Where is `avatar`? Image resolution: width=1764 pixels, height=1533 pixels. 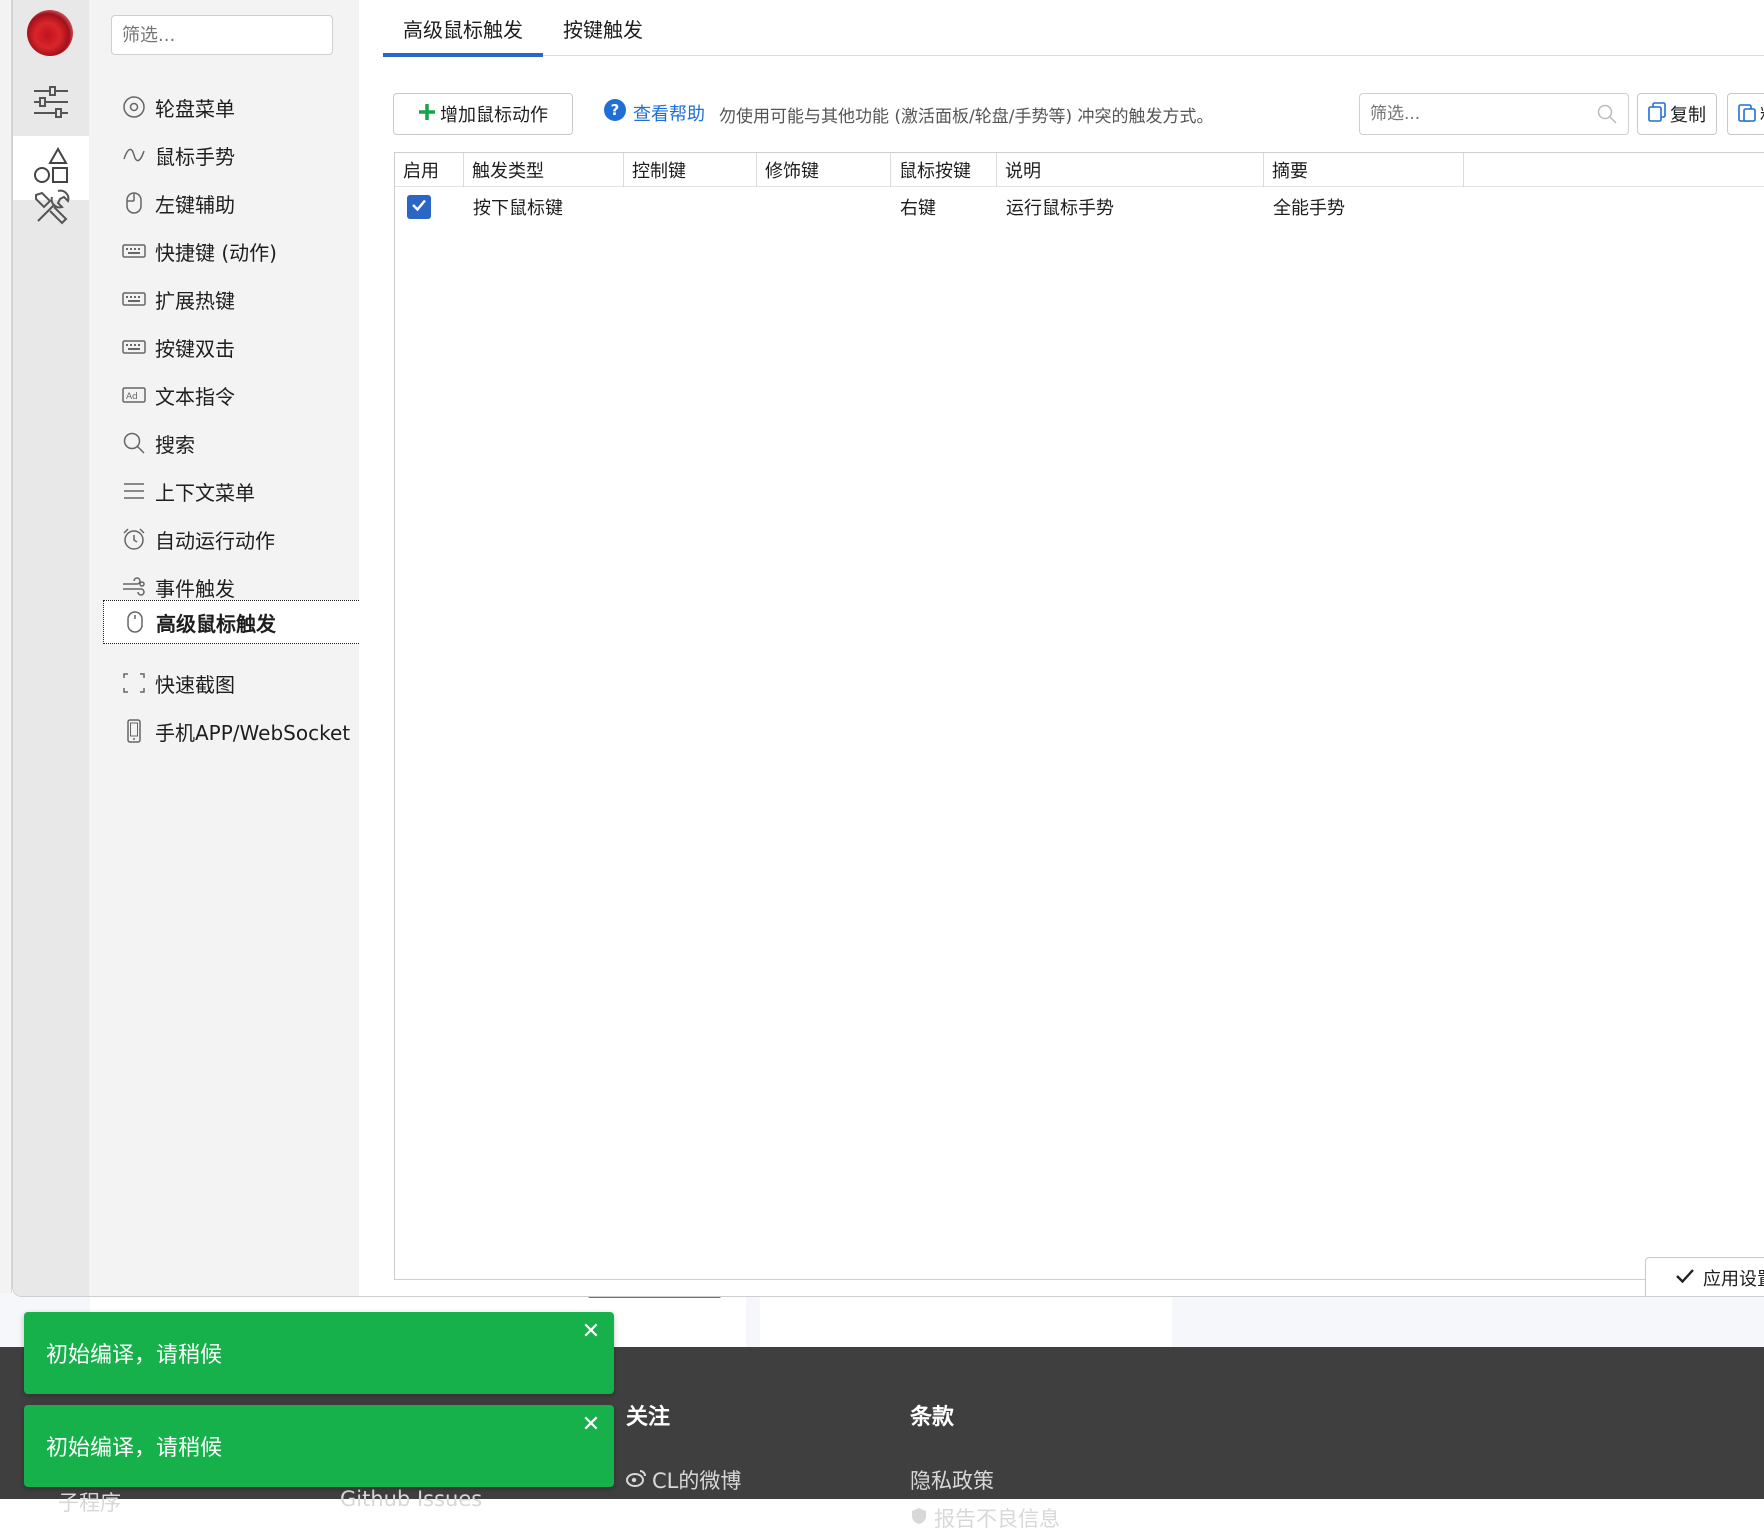
avatar is located at coordinates (50, 33).